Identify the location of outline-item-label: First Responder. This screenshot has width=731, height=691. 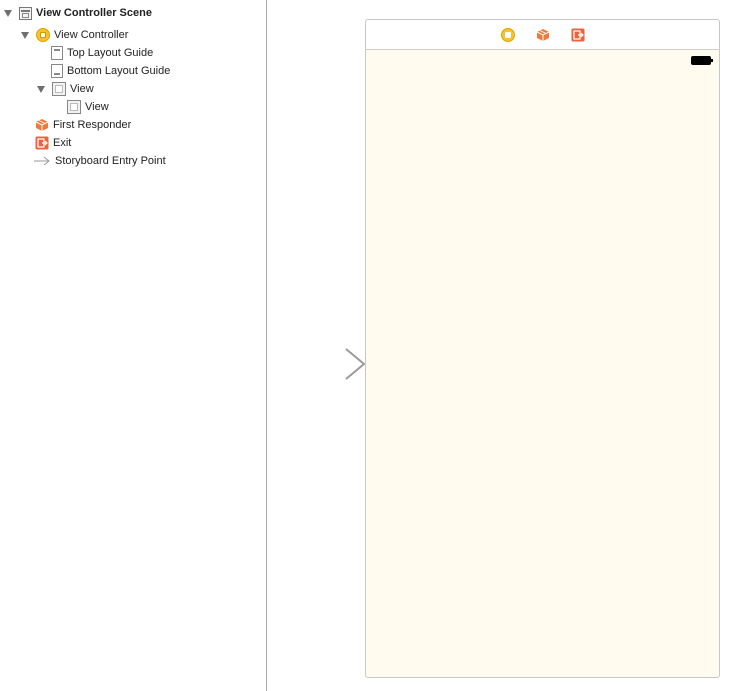
(92, 125).